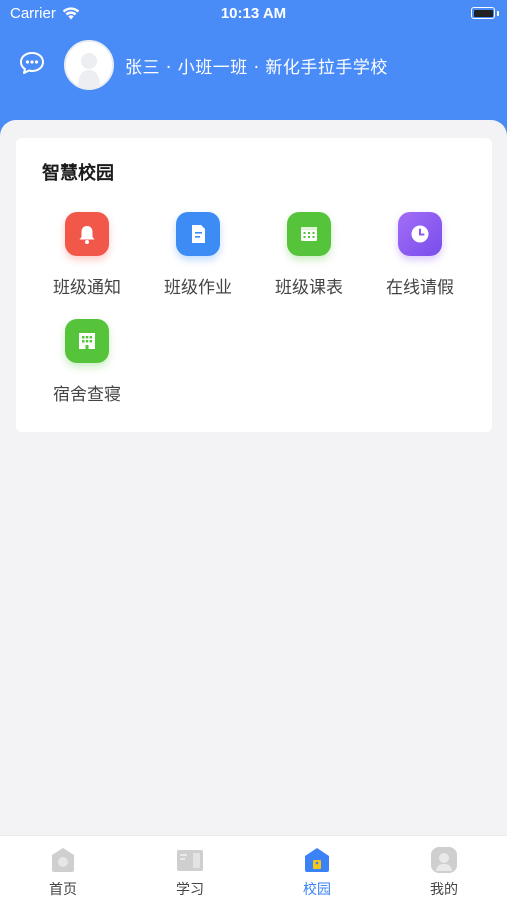 The image size is (507, 900). I want to click on tab-home: 首页, so click(63, 868).